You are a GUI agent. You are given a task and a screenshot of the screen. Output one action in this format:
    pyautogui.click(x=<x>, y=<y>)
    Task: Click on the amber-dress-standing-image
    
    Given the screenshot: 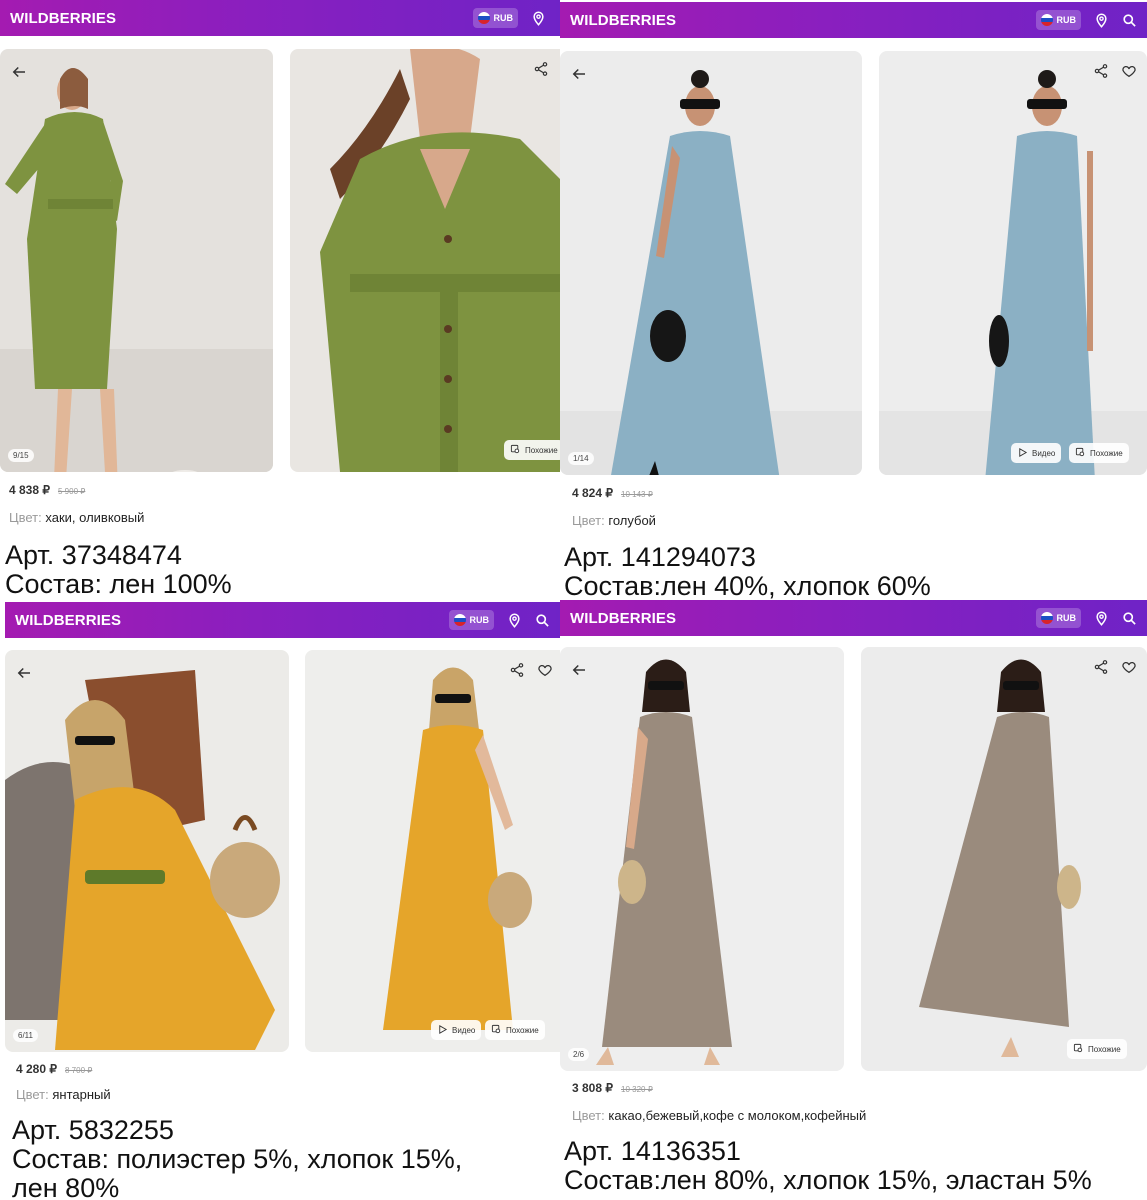 What is the action you would take?
    pyautogui.click(x=432, y=851)
    